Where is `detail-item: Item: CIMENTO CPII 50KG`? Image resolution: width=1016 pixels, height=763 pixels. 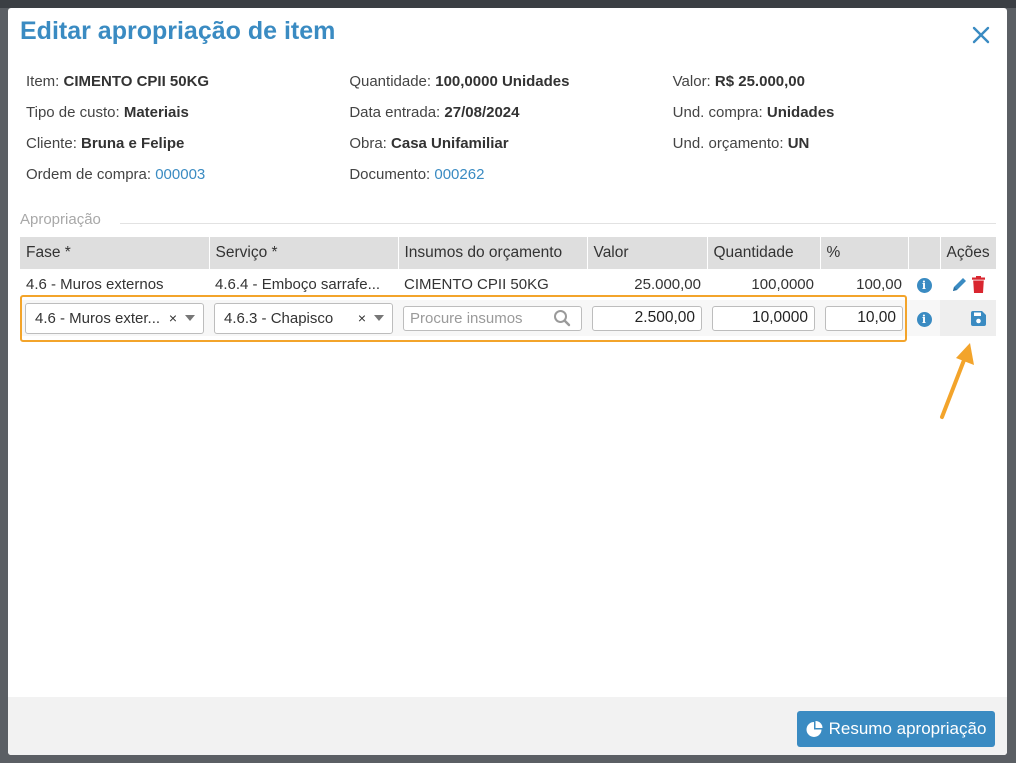
detail-item: Item: CIMENTO CPII 50KG is located at coordinates (118, 81).